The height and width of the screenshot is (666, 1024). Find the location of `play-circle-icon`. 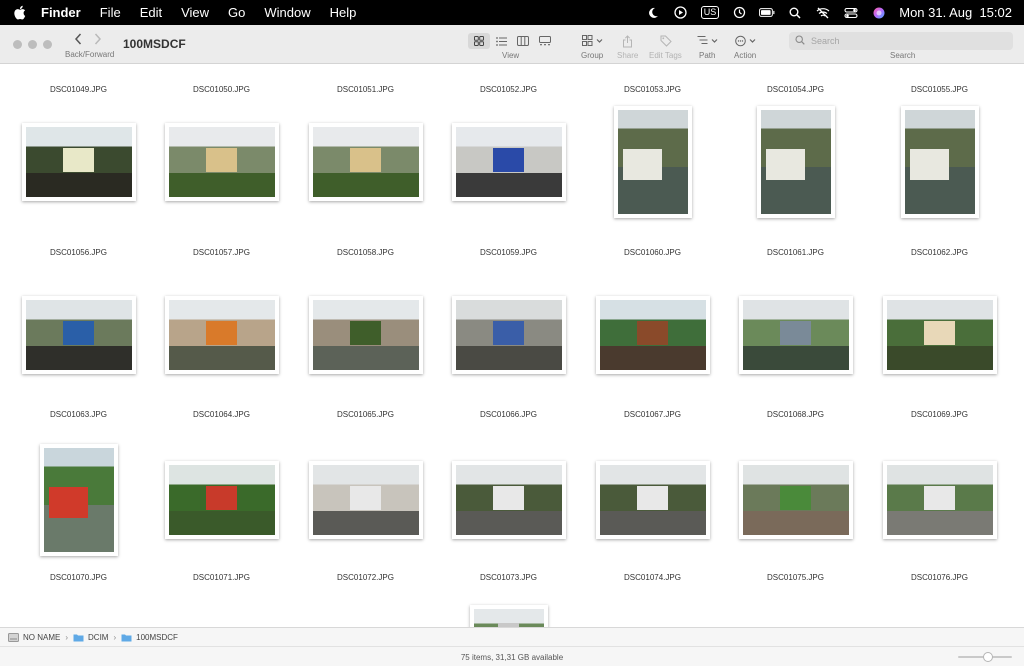

play-circle-icon is located at coordinates (681, 13).